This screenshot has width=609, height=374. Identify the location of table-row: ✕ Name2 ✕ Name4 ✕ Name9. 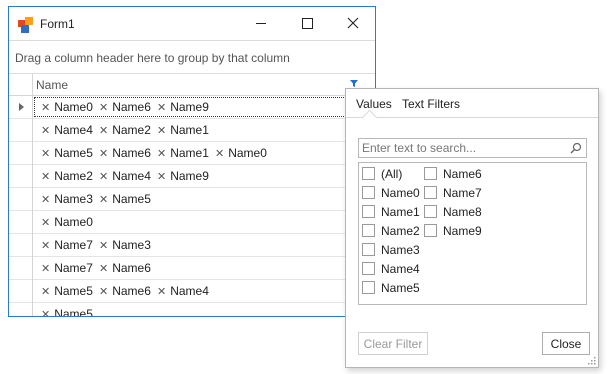
(192, 176).